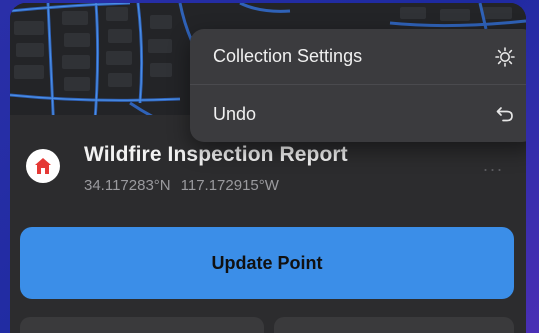  What do you see at coordinates (505, 114) in the screenshot?
I see `undo-arrow-icon` at bounding box center [505, 114].